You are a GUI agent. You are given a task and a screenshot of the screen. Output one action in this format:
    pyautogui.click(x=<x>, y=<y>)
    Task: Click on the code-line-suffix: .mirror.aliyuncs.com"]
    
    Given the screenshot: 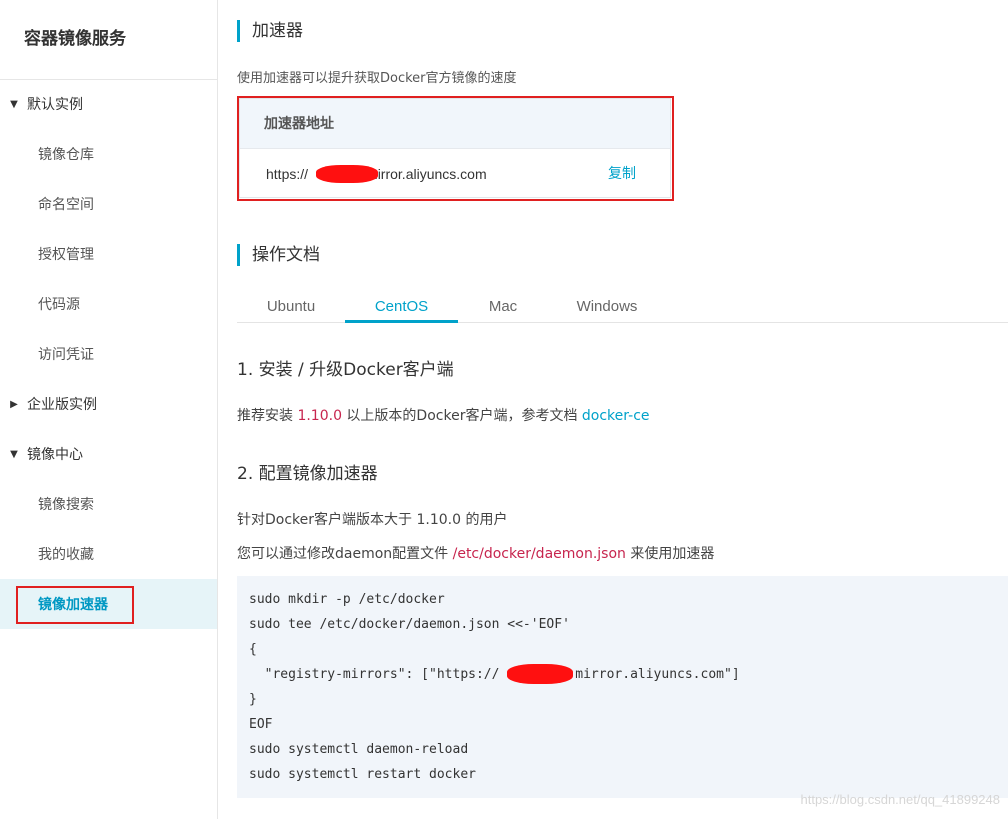 What is the action you would take?
    pyautogui.click(x=653, y=674)
    